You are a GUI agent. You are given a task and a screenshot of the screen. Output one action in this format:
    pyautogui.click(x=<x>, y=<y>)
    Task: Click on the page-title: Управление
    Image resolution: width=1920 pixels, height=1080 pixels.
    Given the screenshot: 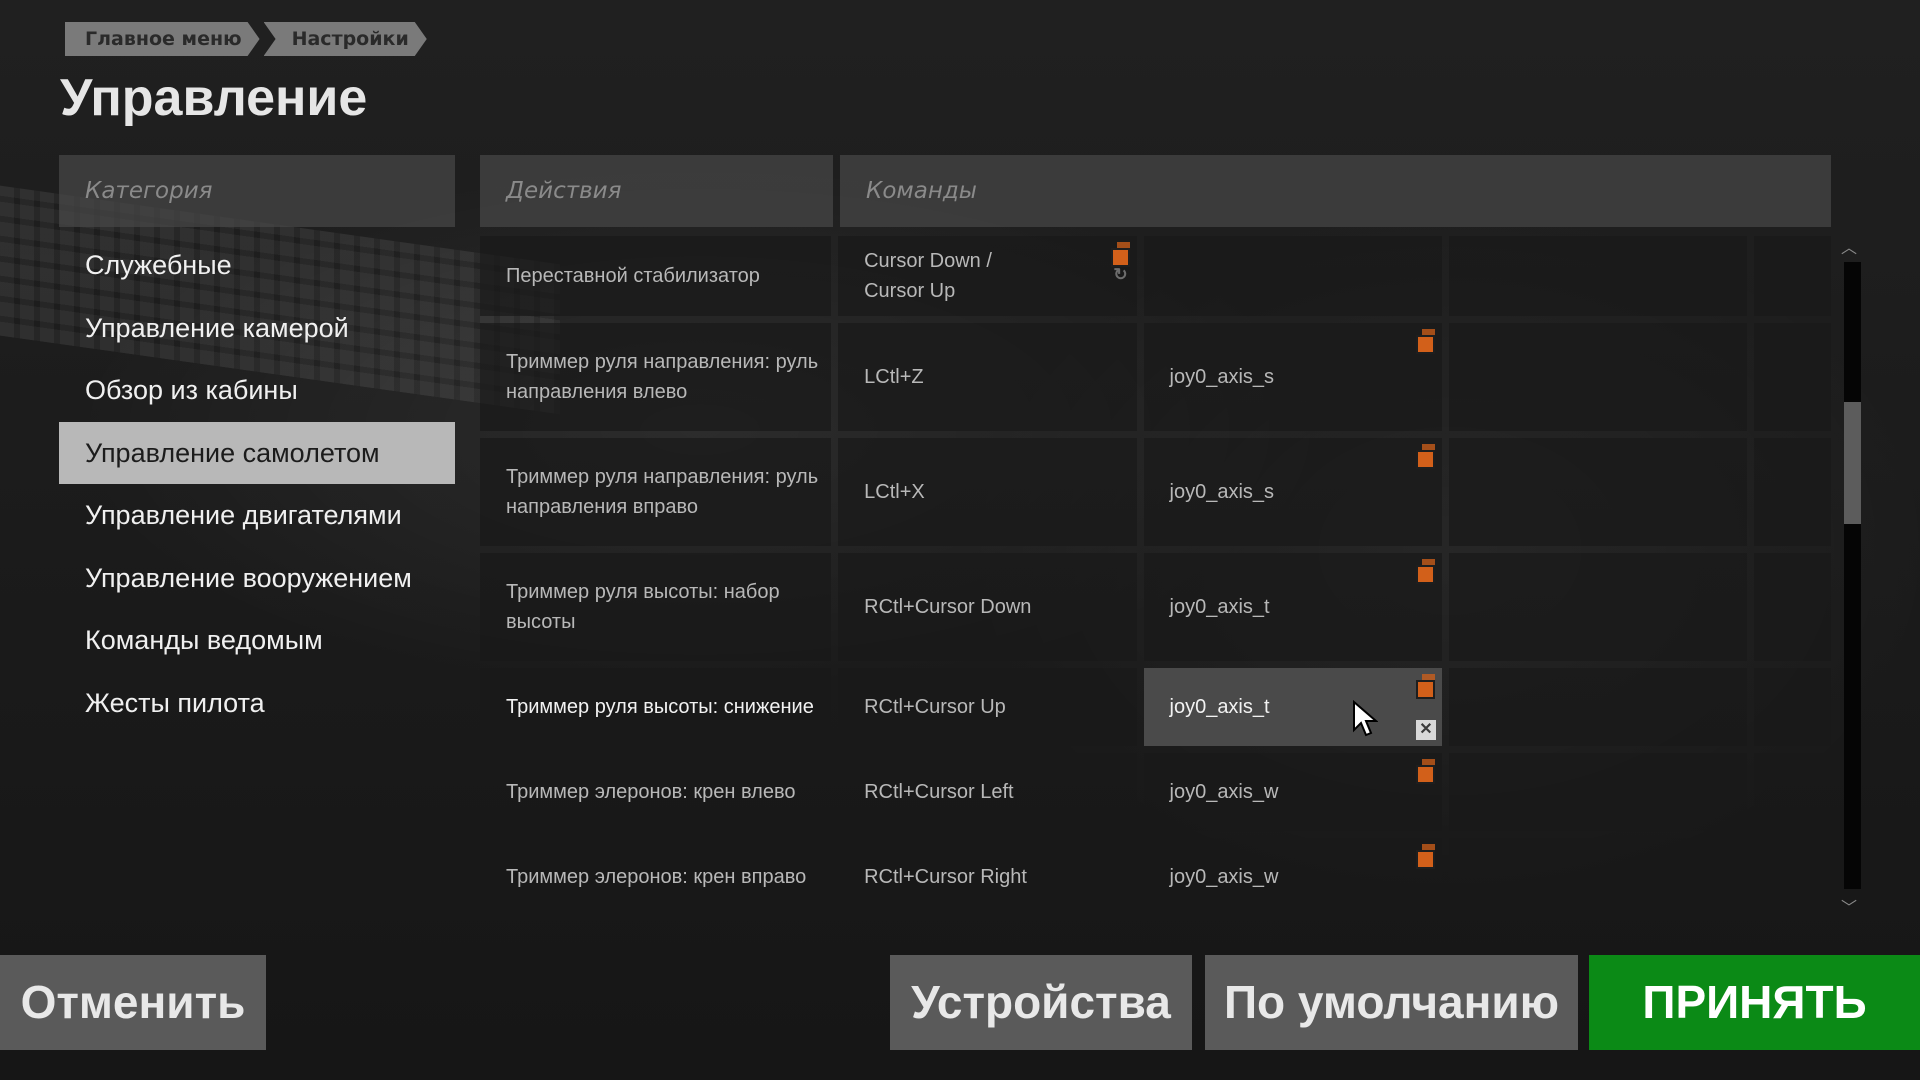 What is the action you would take?
    pyautogui.click(x=214, y=98)
    